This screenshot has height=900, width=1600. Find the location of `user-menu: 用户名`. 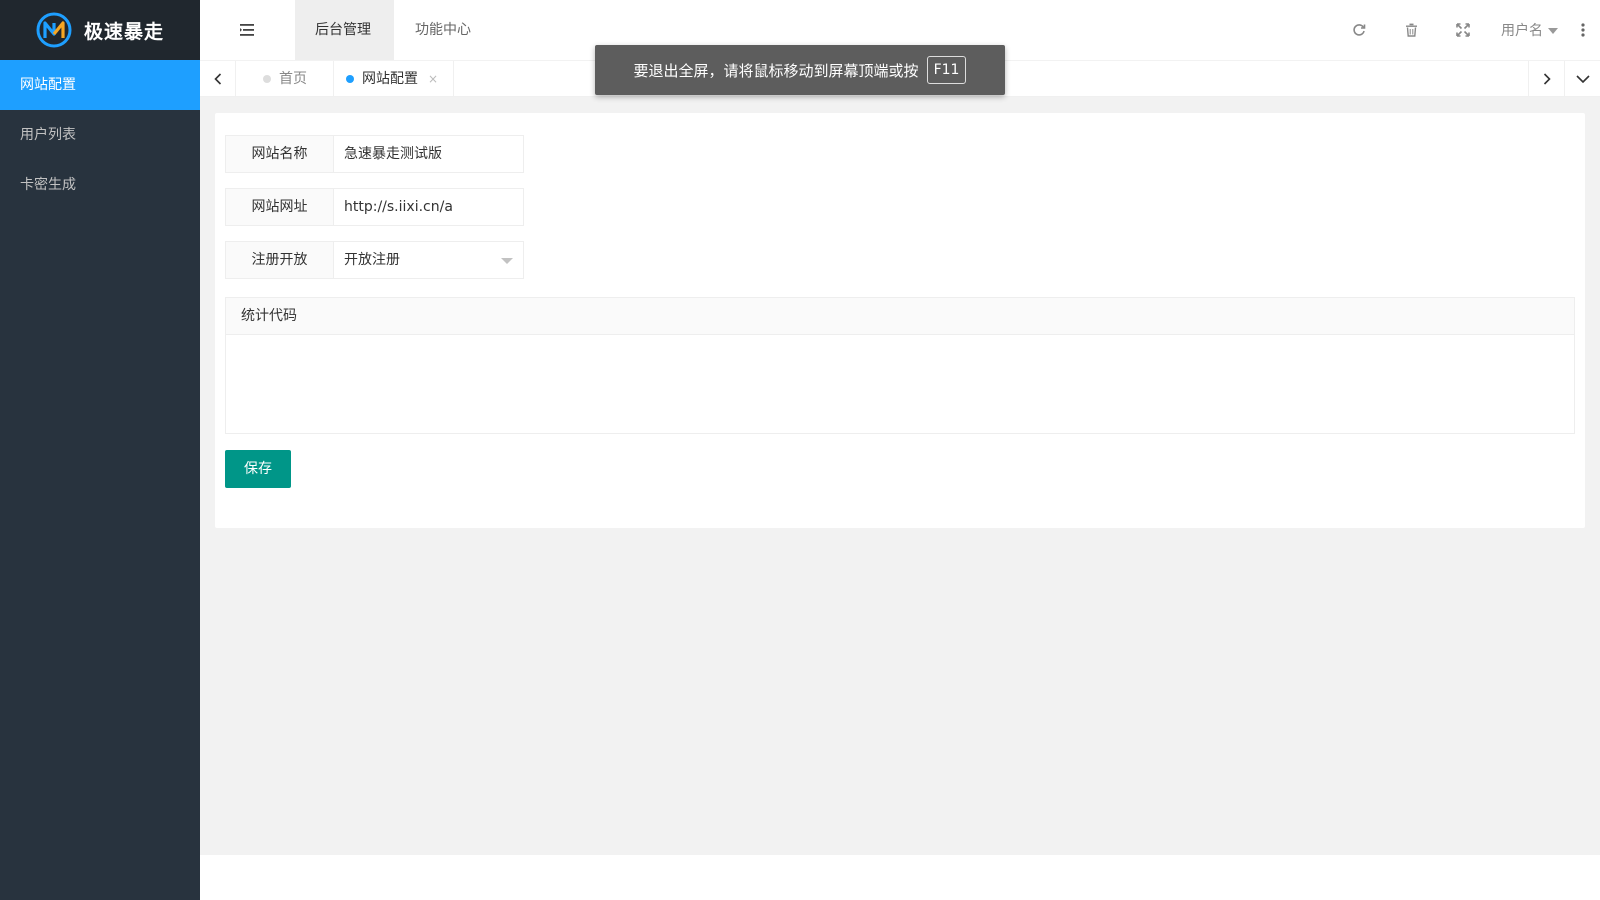

user-menu: 用户名 is located at coordinates (1527, 30).